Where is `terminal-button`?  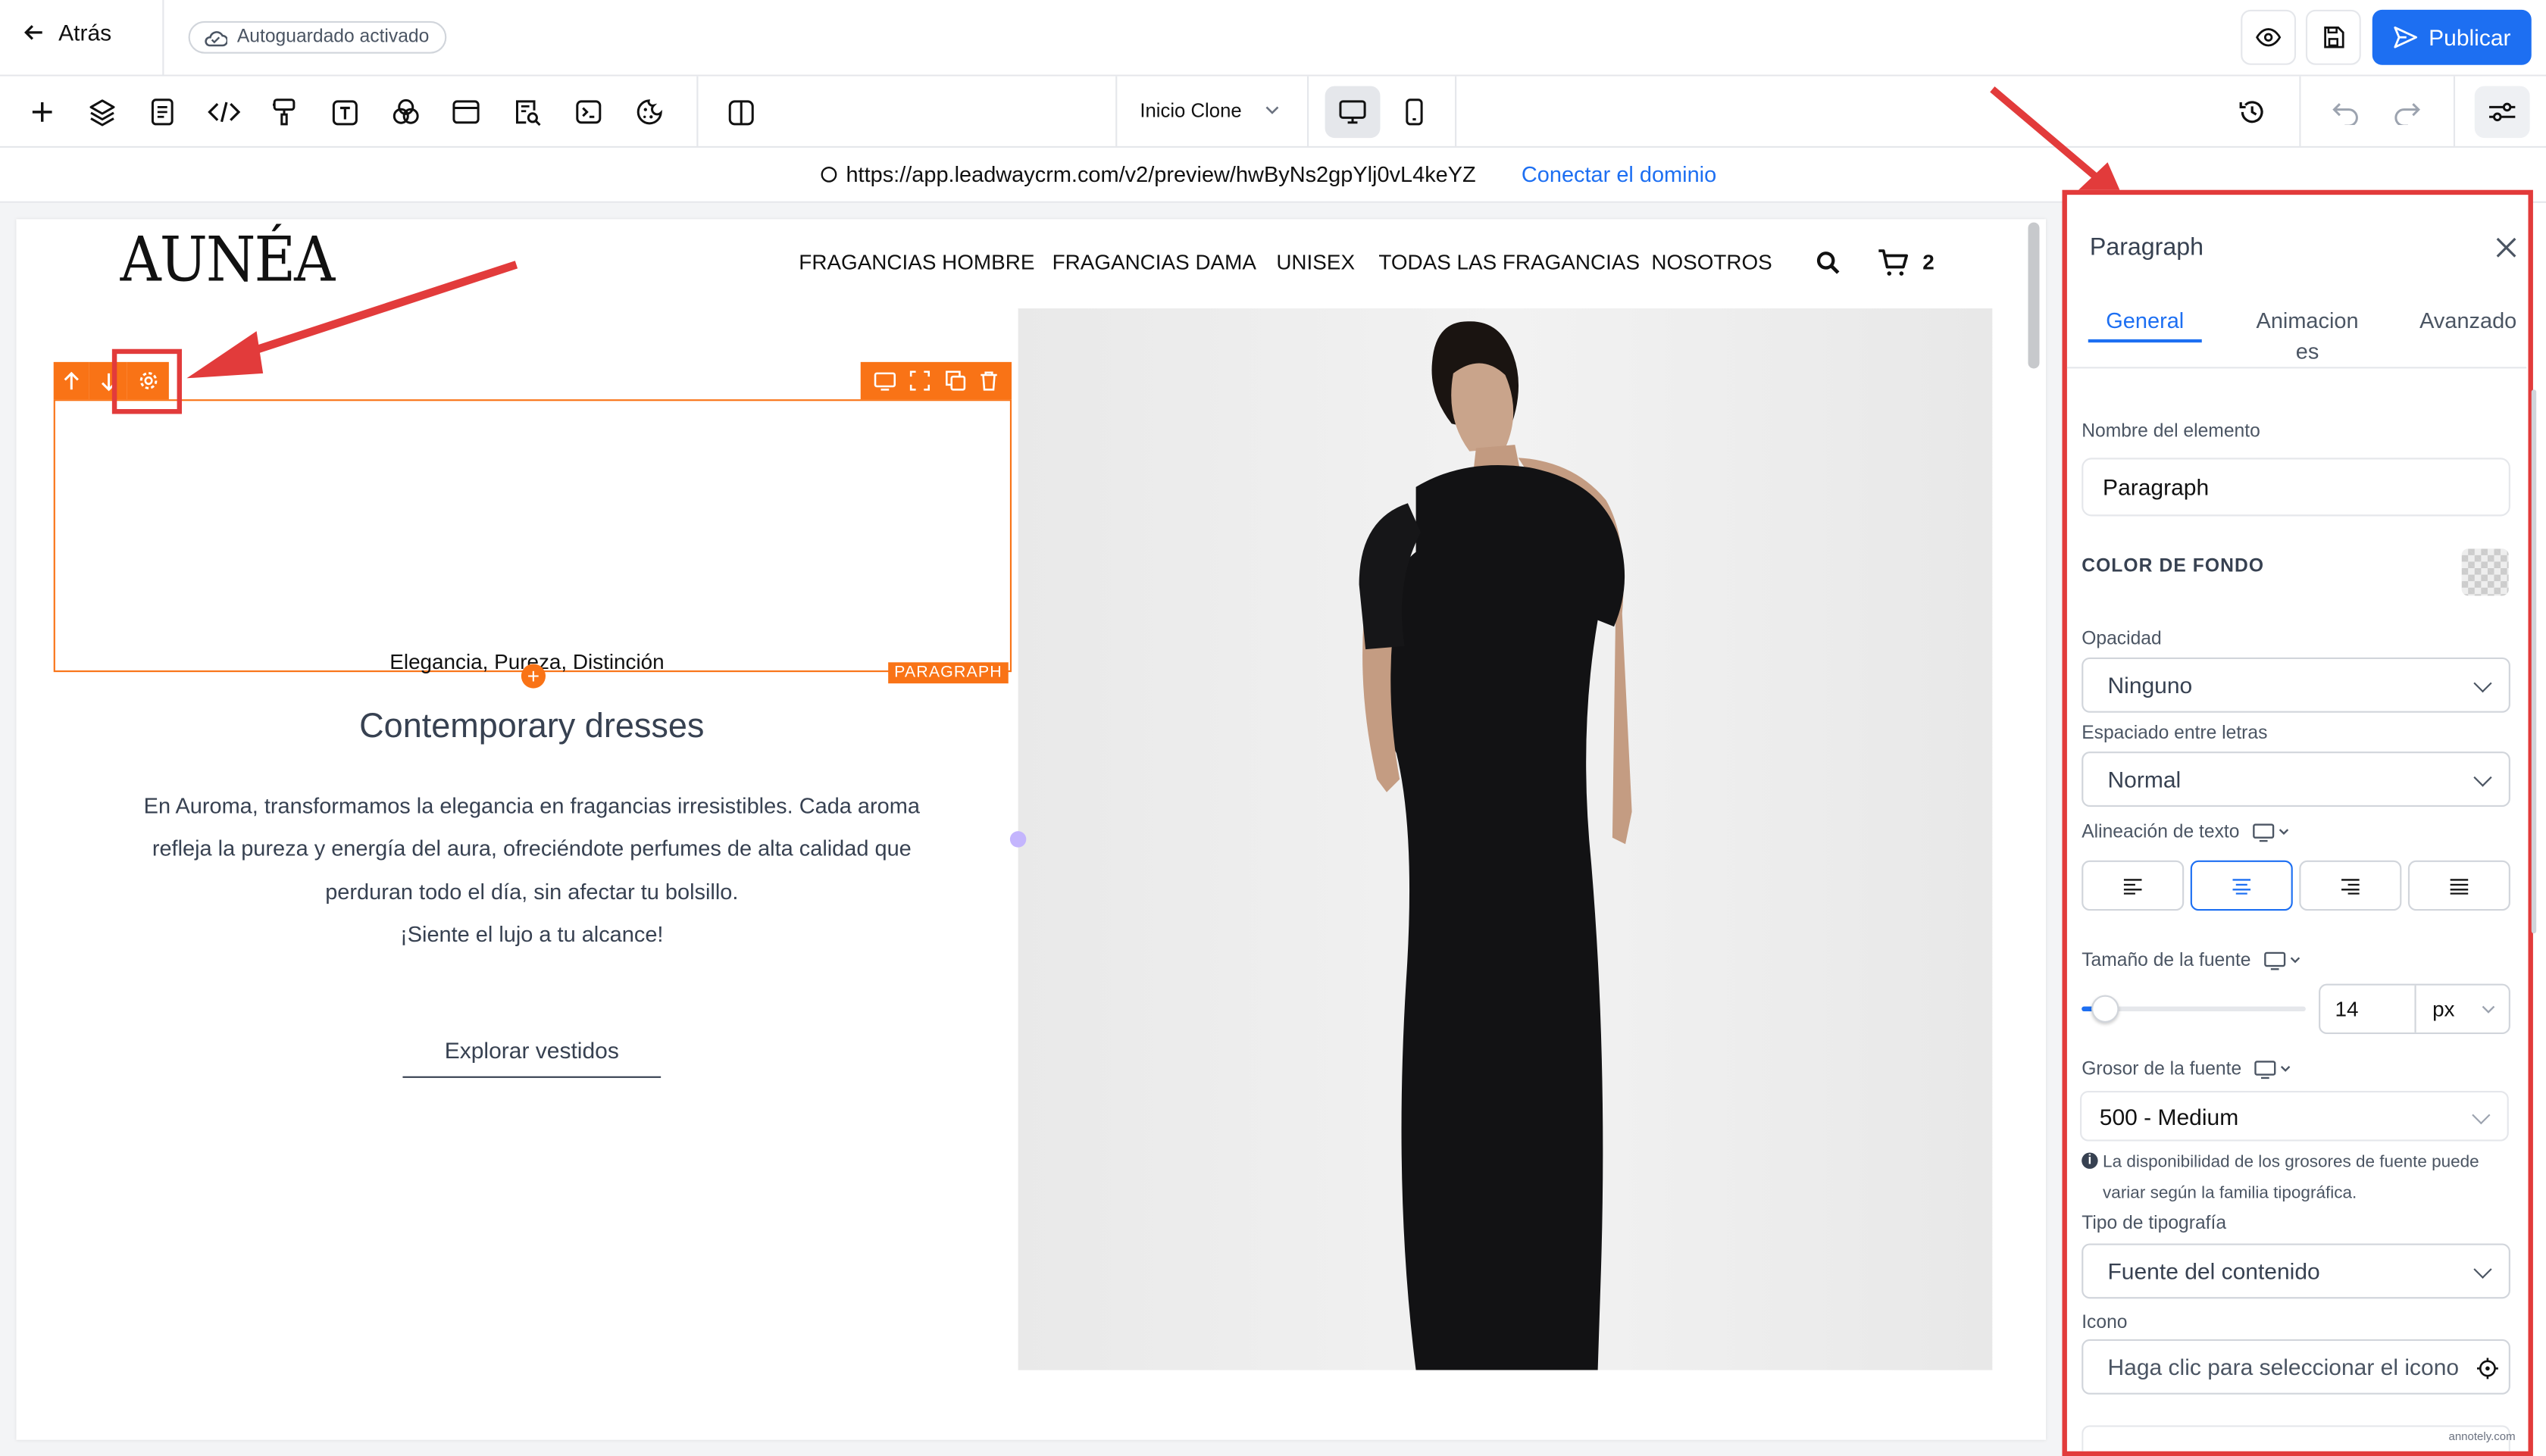 terminal-button is located at coordinates (587, 112).